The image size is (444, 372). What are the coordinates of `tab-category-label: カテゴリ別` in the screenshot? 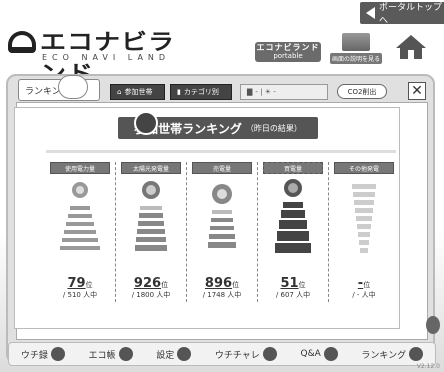 It's located at (201, 92).